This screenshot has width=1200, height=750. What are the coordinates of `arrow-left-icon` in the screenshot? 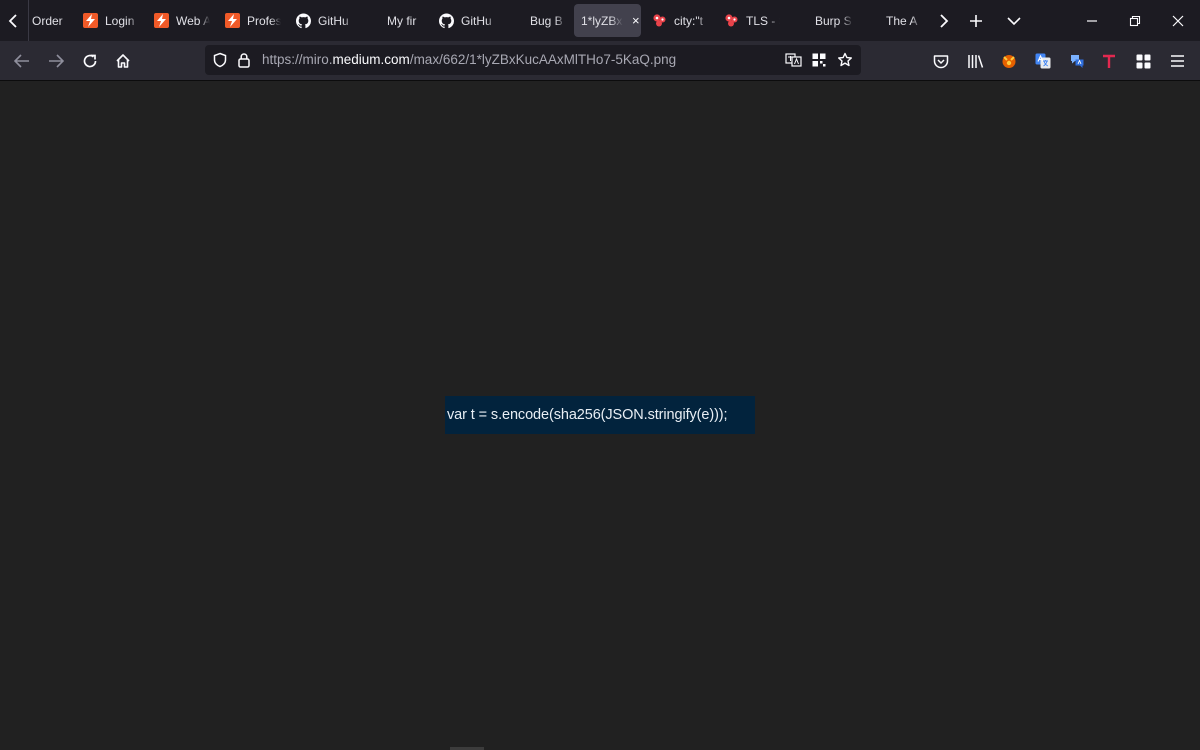 It's located at (21, 61).